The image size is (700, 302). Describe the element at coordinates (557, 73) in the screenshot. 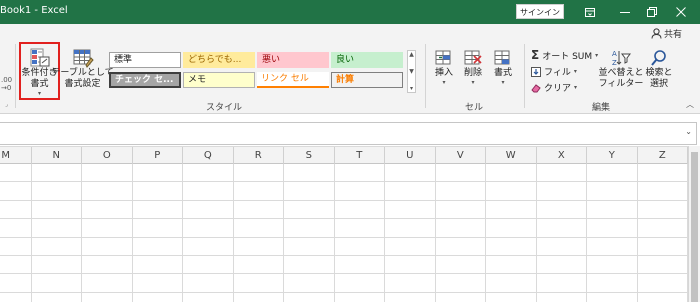

I see `fill-label: フィル` at that location.